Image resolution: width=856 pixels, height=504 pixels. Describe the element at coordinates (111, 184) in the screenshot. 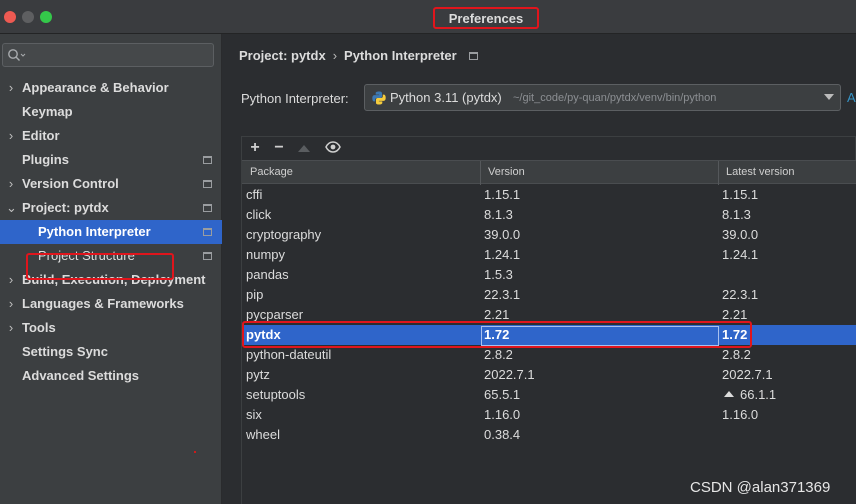

I see `sidebar-item-version-control: › Version Control` at that location.